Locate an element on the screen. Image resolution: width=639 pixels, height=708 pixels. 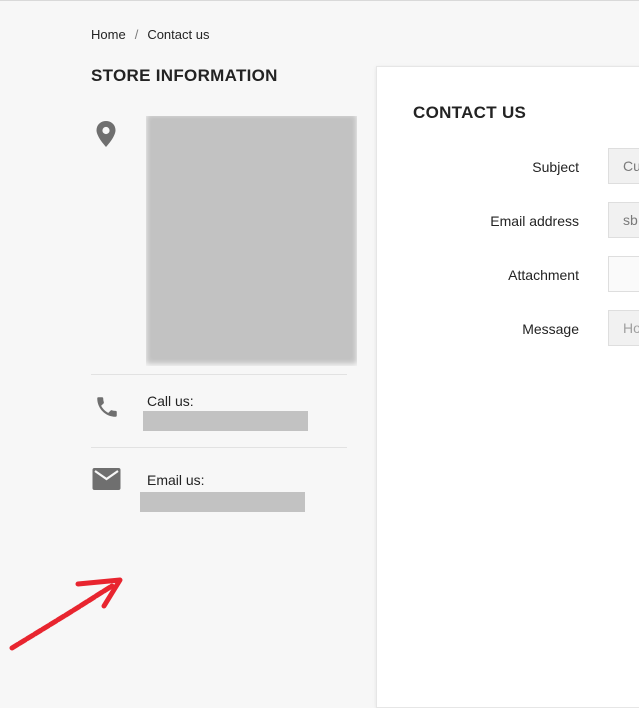
message-label: Message is located at coordinates (550, 329).